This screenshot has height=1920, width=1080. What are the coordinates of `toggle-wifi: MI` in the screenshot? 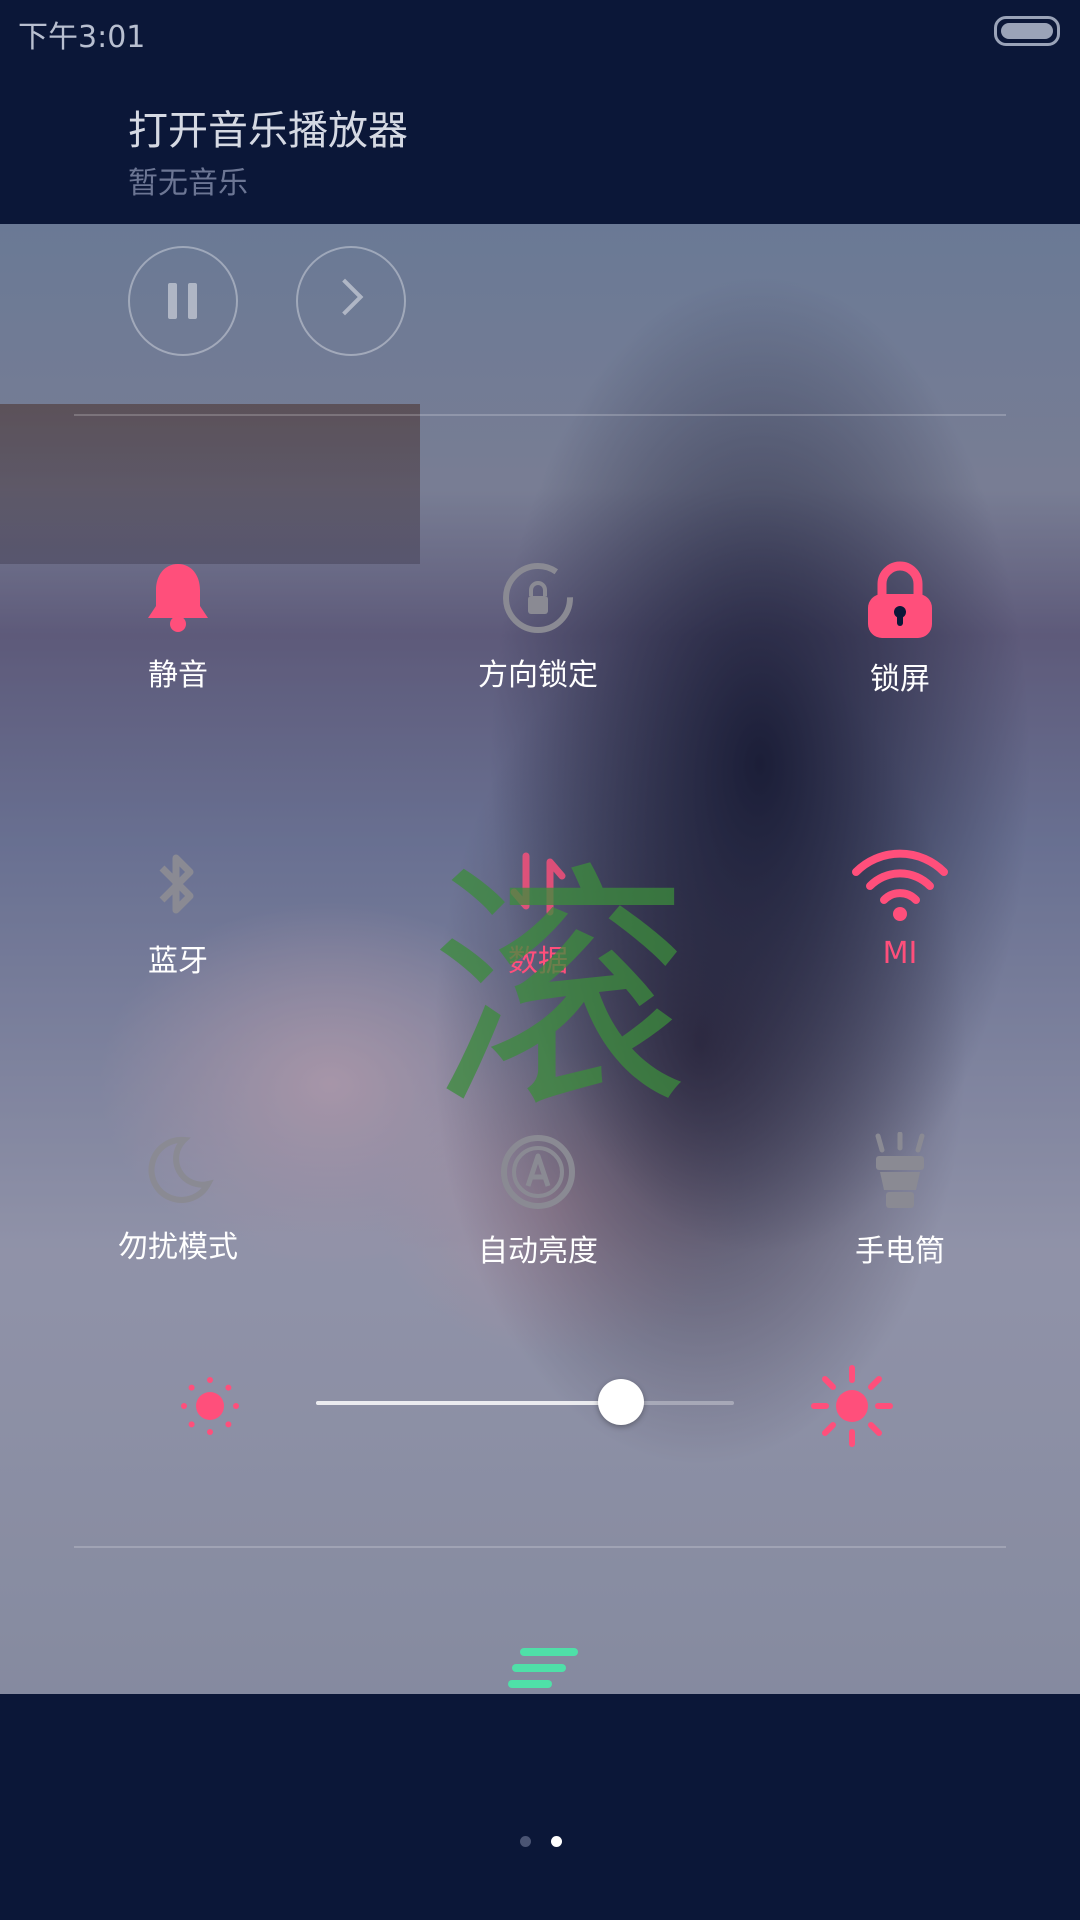 It's located at (900, 908).